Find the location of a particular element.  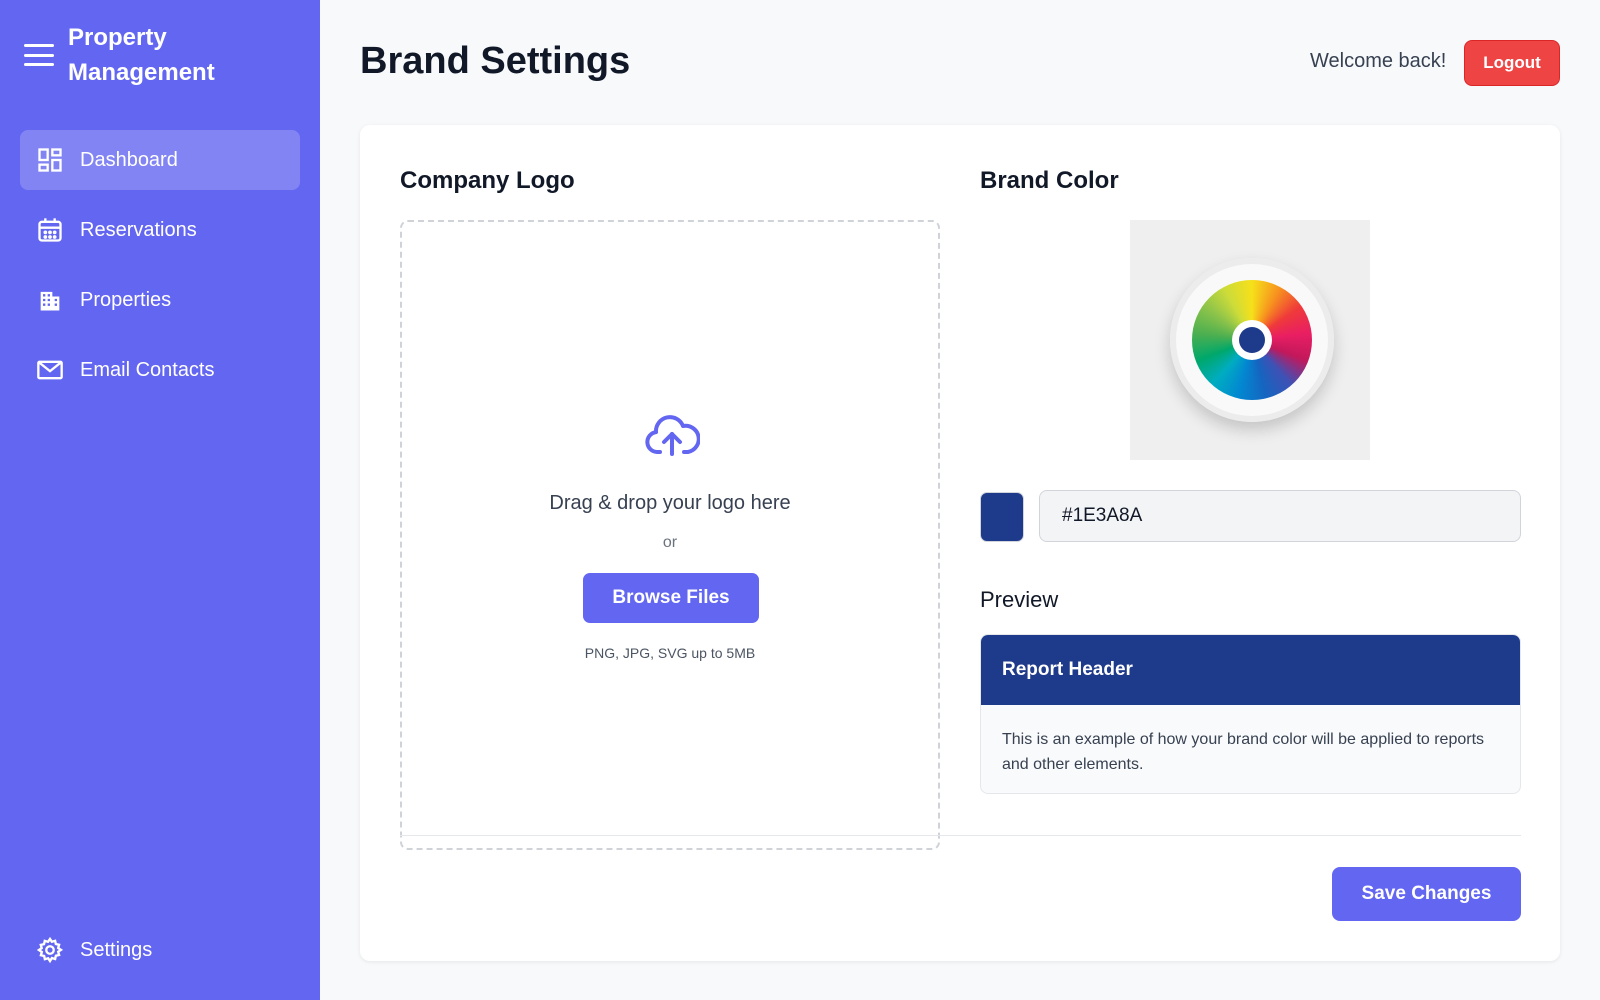

mail-icon is located at coordinates (50, 370).